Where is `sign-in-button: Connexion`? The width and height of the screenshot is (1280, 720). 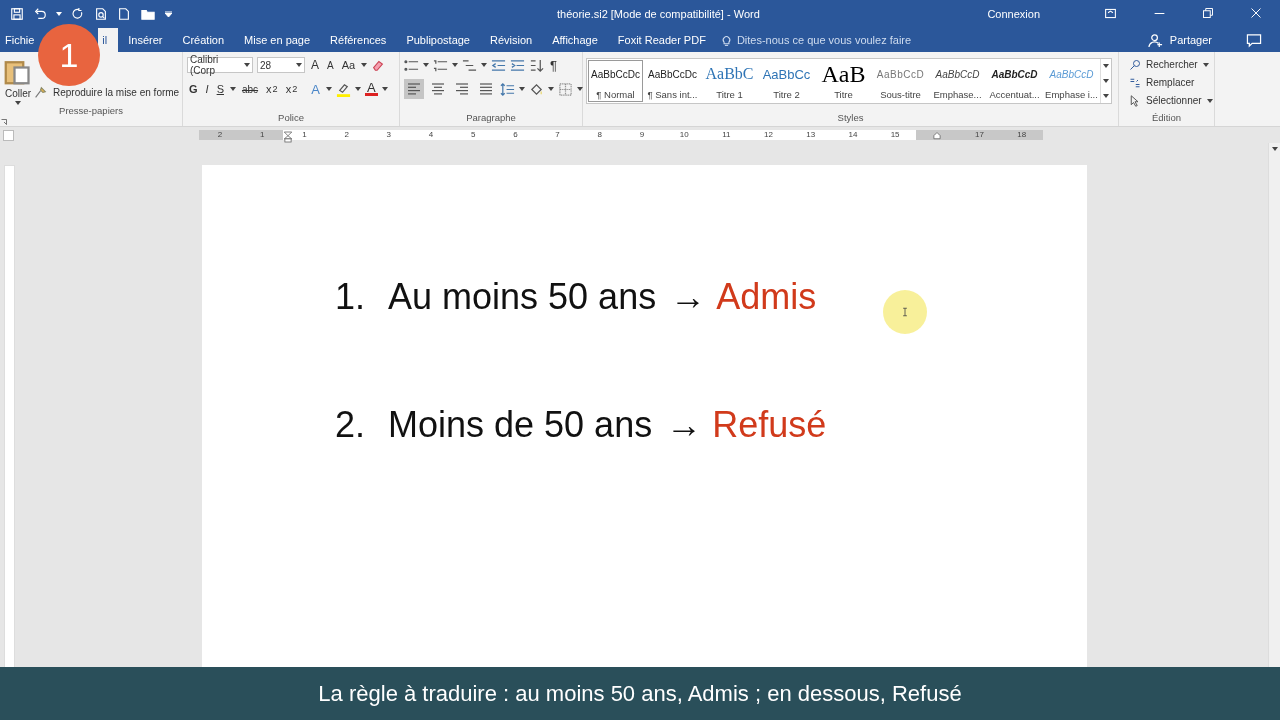
sign-in-button: Connexion is located at coordinates (1013, 13).